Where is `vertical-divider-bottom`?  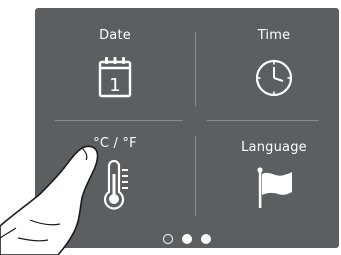 vertical-divider-bottom is located at coordinates (195, 176).